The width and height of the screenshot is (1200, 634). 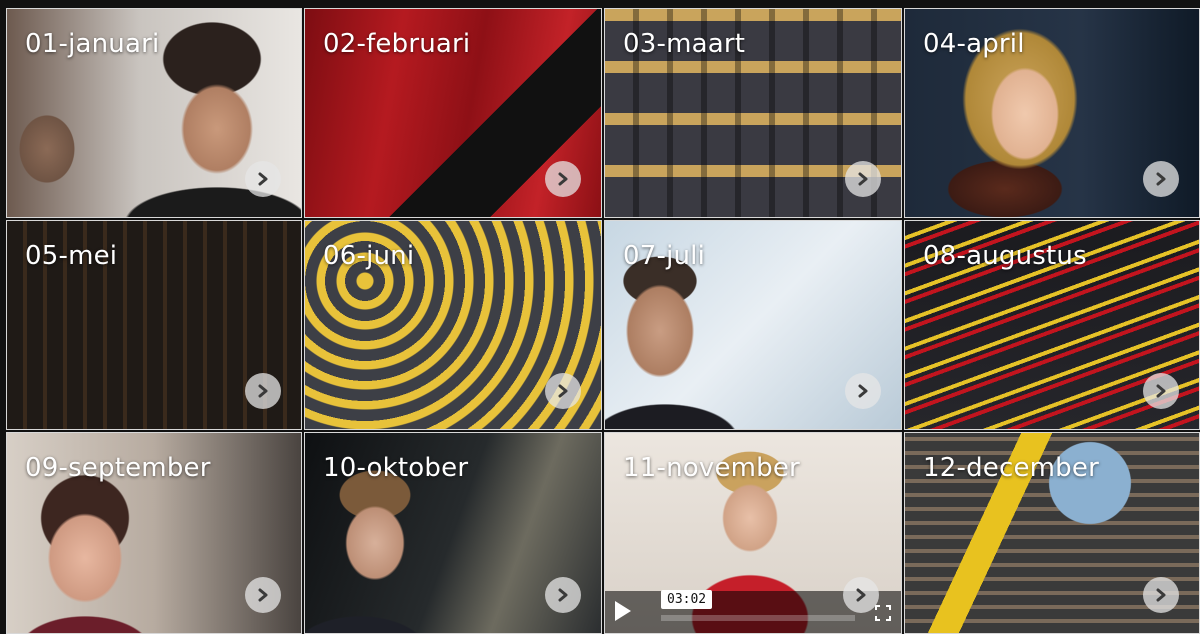 I want to click on tile-label: 07-juli, so click(x=664, y=256).